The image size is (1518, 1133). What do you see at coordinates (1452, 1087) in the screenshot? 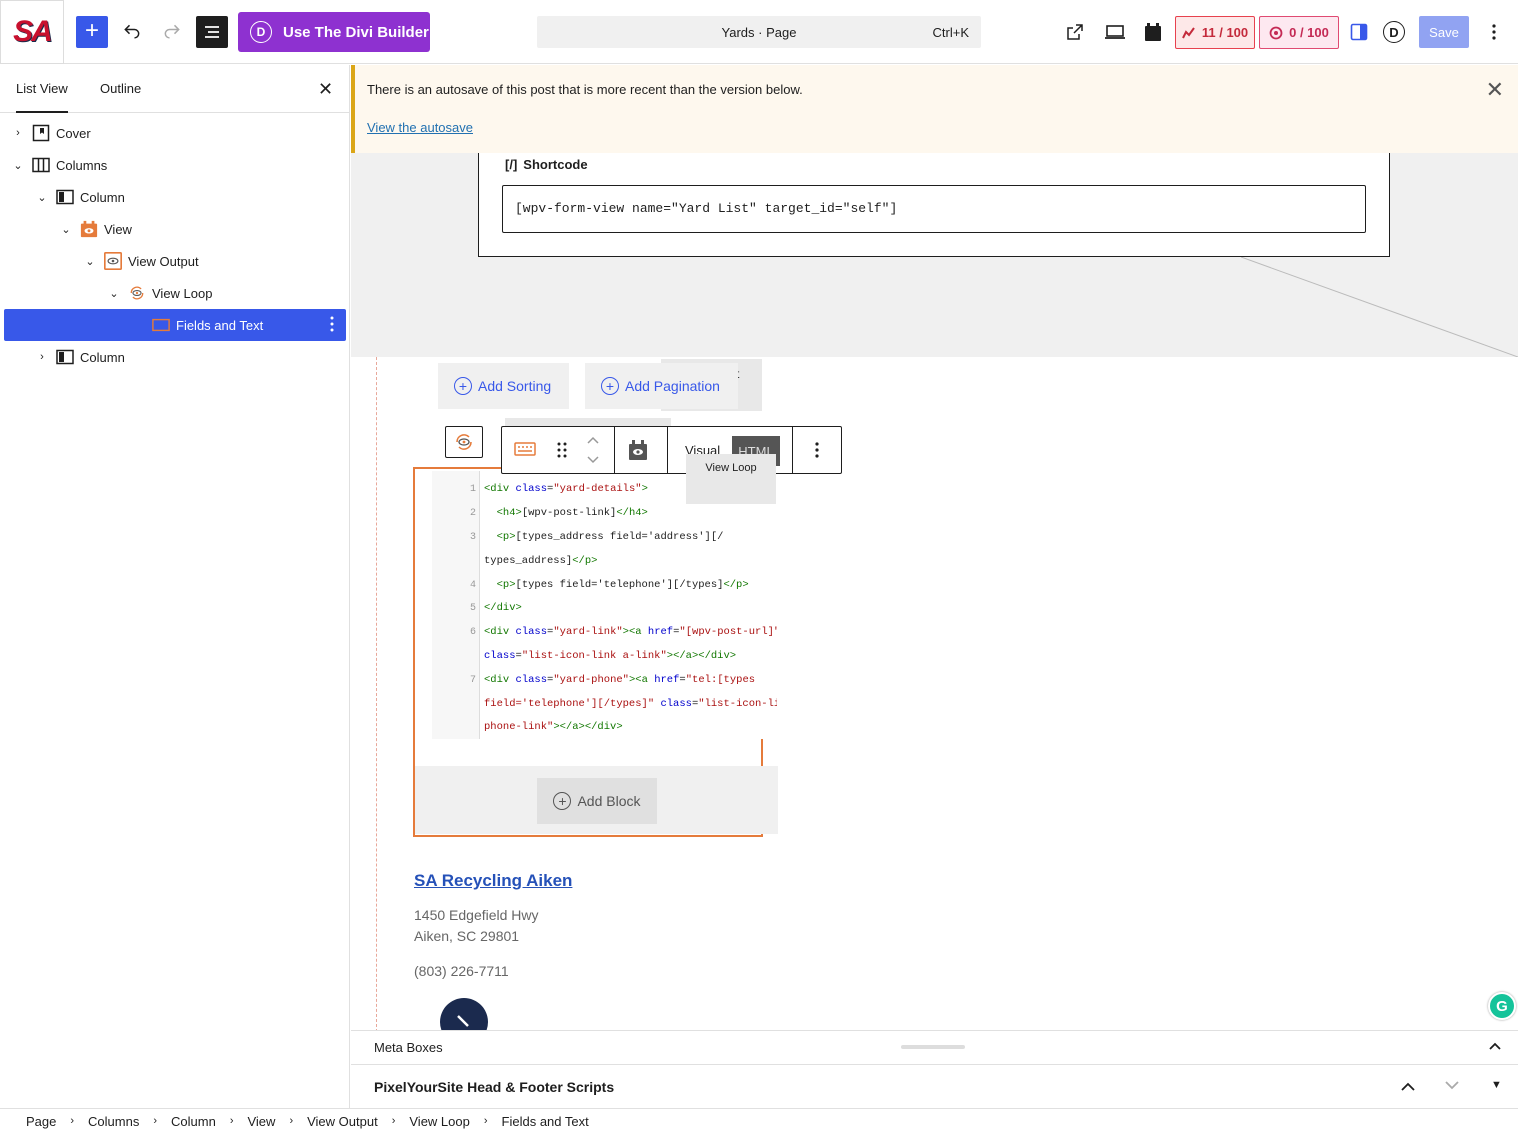
I see `move-panel-down-button` at bounding box center [1452, 1087].